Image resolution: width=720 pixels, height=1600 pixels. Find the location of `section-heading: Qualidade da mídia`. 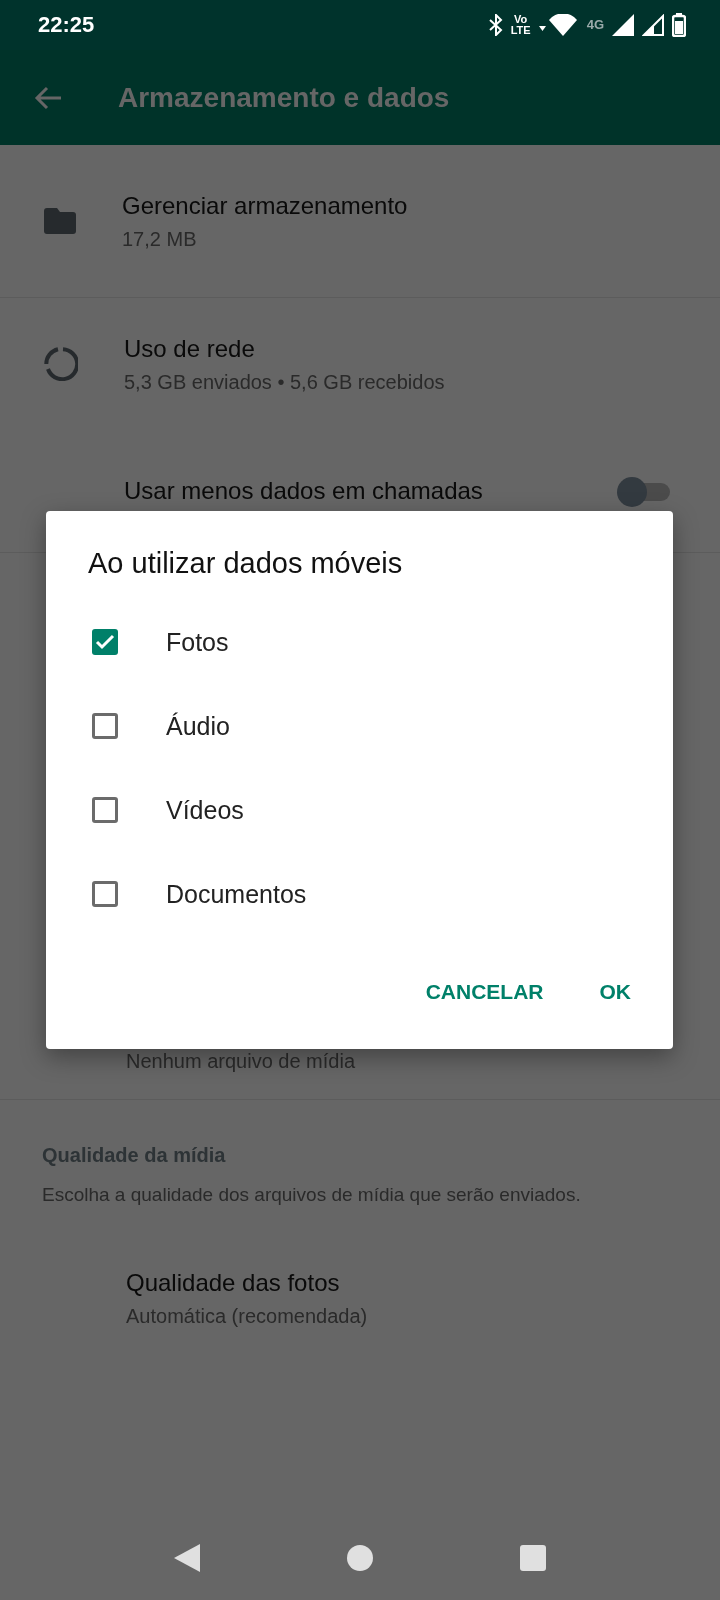

section-heading: Qualidade da mídia is located at coordinates (134, 1155).